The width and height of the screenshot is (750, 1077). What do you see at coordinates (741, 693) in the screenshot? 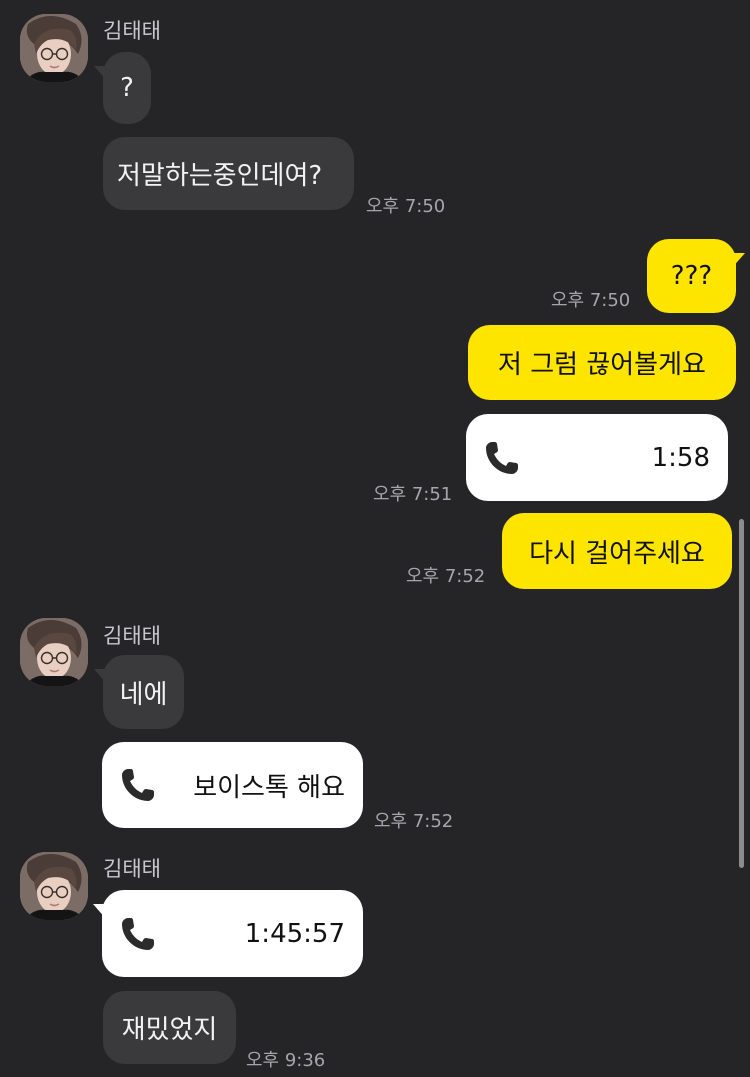
I see `scrollbar` at bounding box center [741, 693].